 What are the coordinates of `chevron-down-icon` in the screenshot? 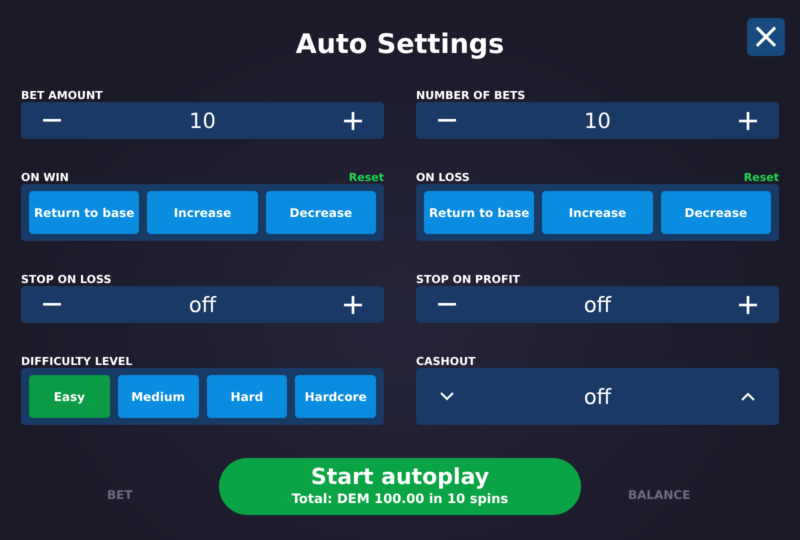 It's located at (447, 396).